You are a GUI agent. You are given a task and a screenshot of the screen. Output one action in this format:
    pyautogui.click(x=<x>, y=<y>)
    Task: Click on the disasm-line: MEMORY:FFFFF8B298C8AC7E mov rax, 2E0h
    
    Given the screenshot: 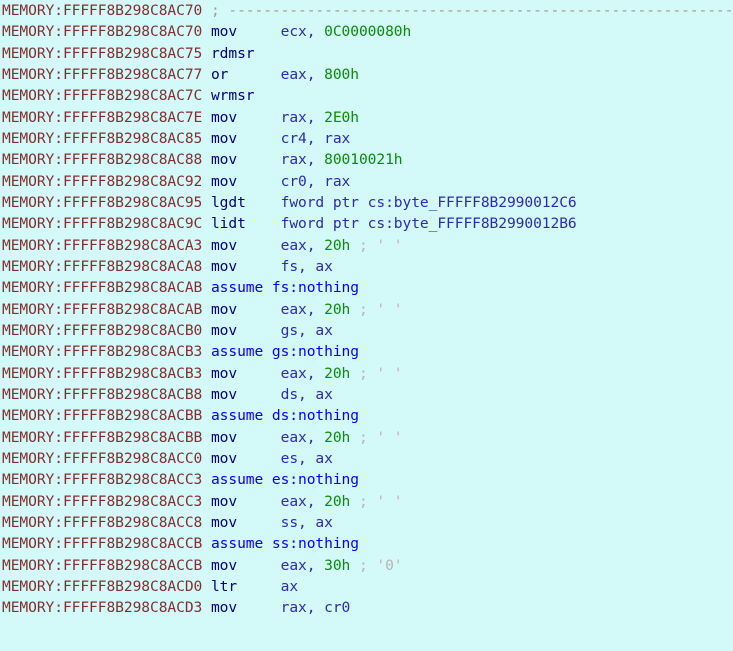 What is the action you would take?
    pyautogui.click(x=366, y=117)
    